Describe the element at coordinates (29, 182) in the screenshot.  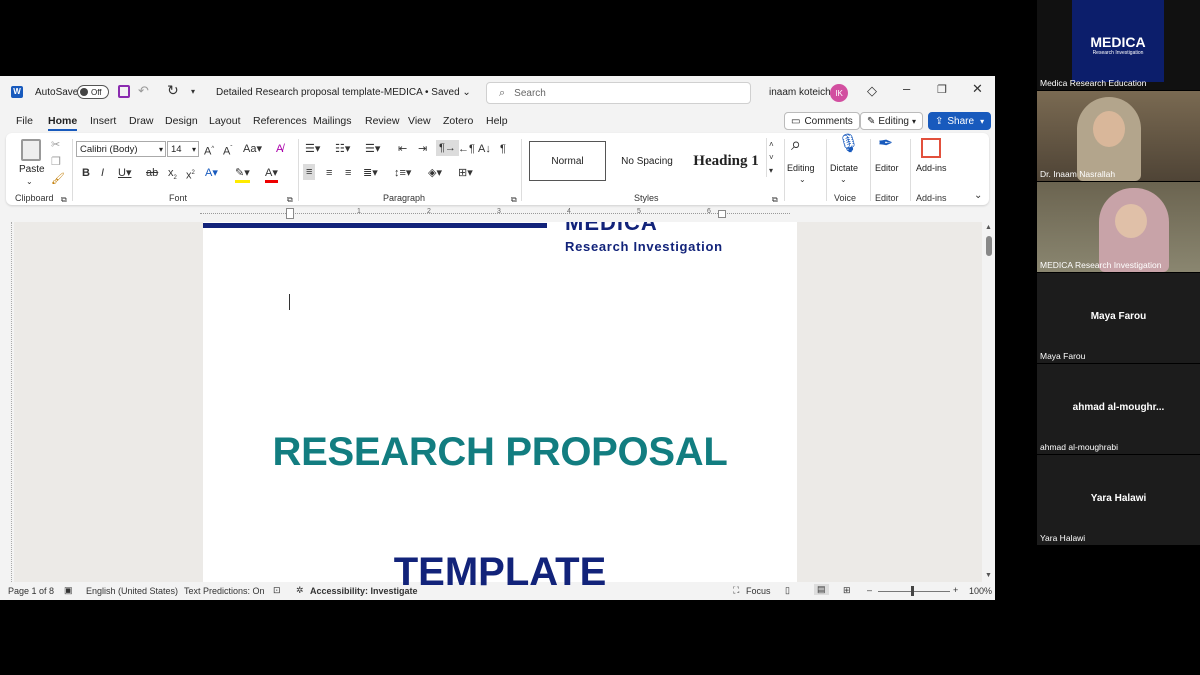
I see `paste-chevron-icon: ⌄` at that location.